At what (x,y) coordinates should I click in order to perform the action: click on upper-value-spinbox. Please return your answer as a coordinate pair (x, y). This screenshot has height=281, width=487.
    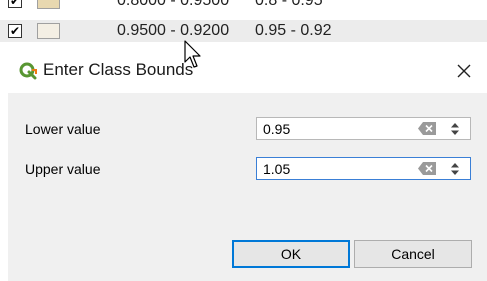
    Looking at the image, I should click on (363, 168).